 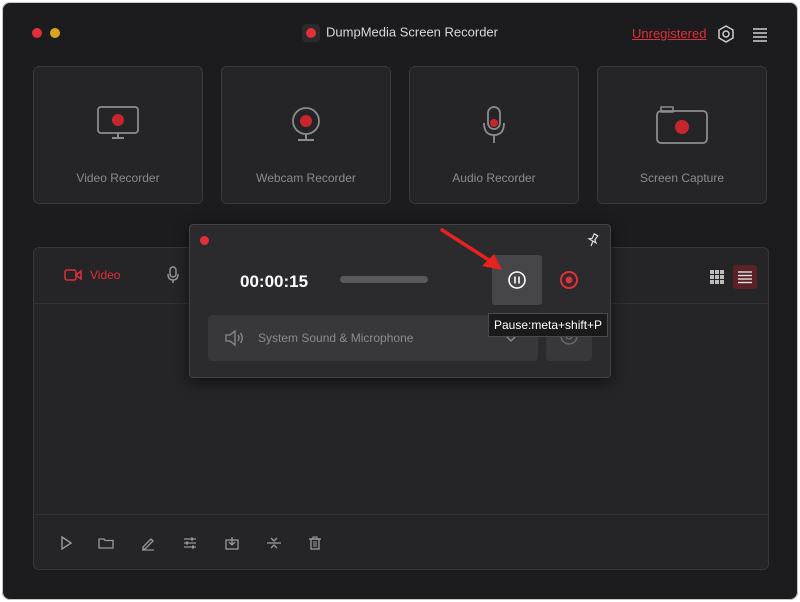 What do you see at coordinates (118, 122) in the screenshot?
I see `monitor-icon` at bounding box center [118, 122].